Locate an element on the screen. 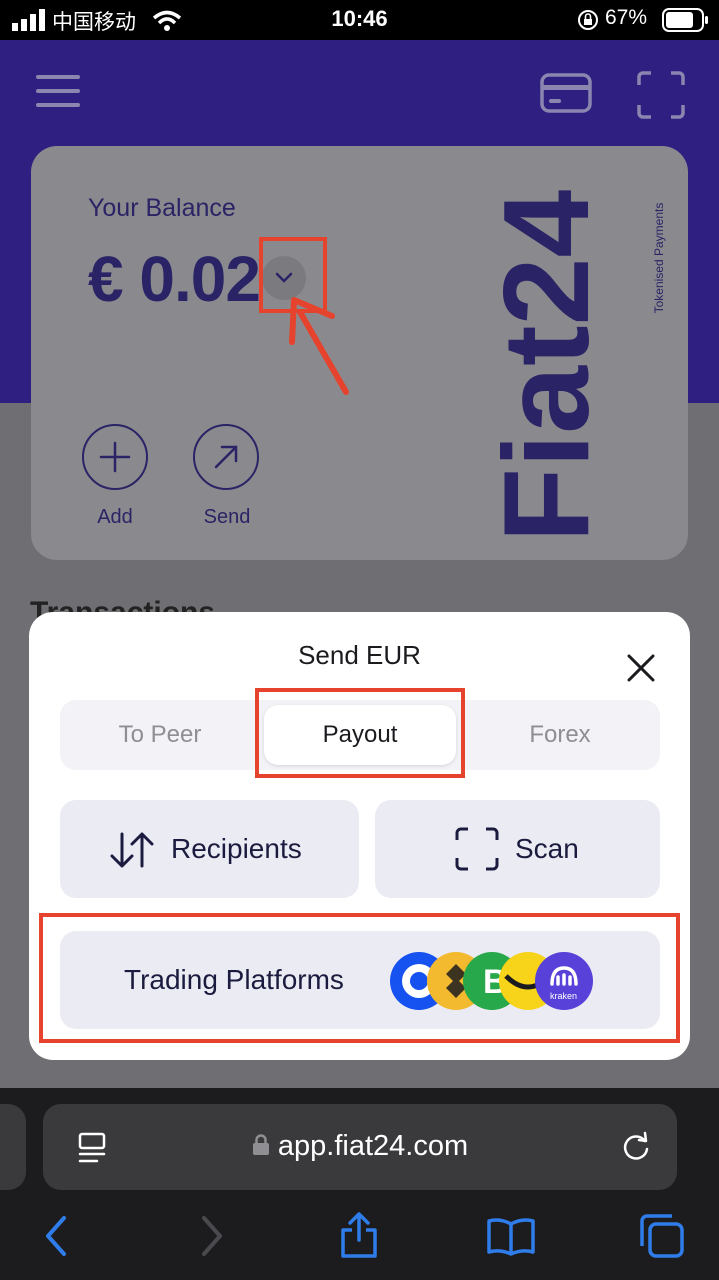  back-icon is located at coordinates (56, 1236).